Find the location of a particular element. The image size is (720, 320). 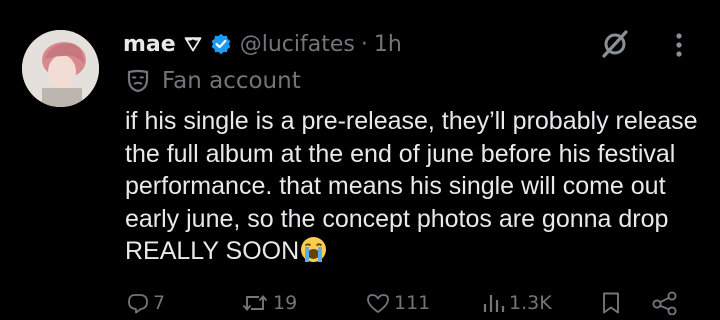

bookmark-button is located at coordinates (611, 303).